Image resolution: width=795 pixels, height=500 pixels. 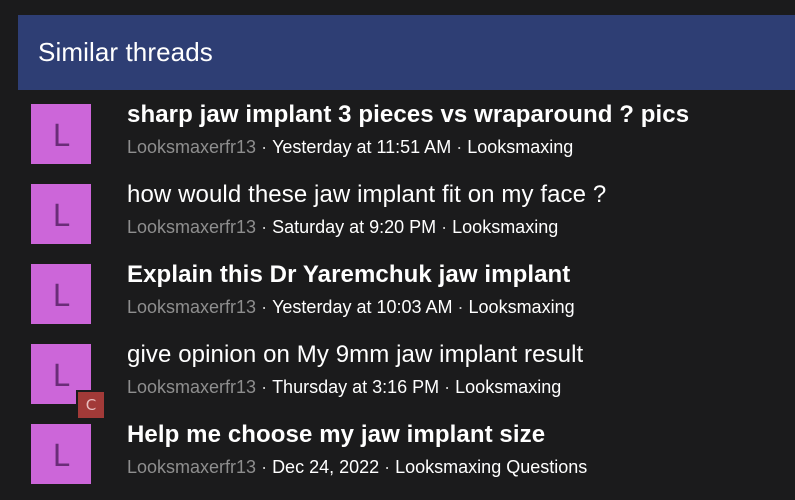 I want to click on thread-date-link: Thursday at 3:16 PM, so click(x=355, y=387).